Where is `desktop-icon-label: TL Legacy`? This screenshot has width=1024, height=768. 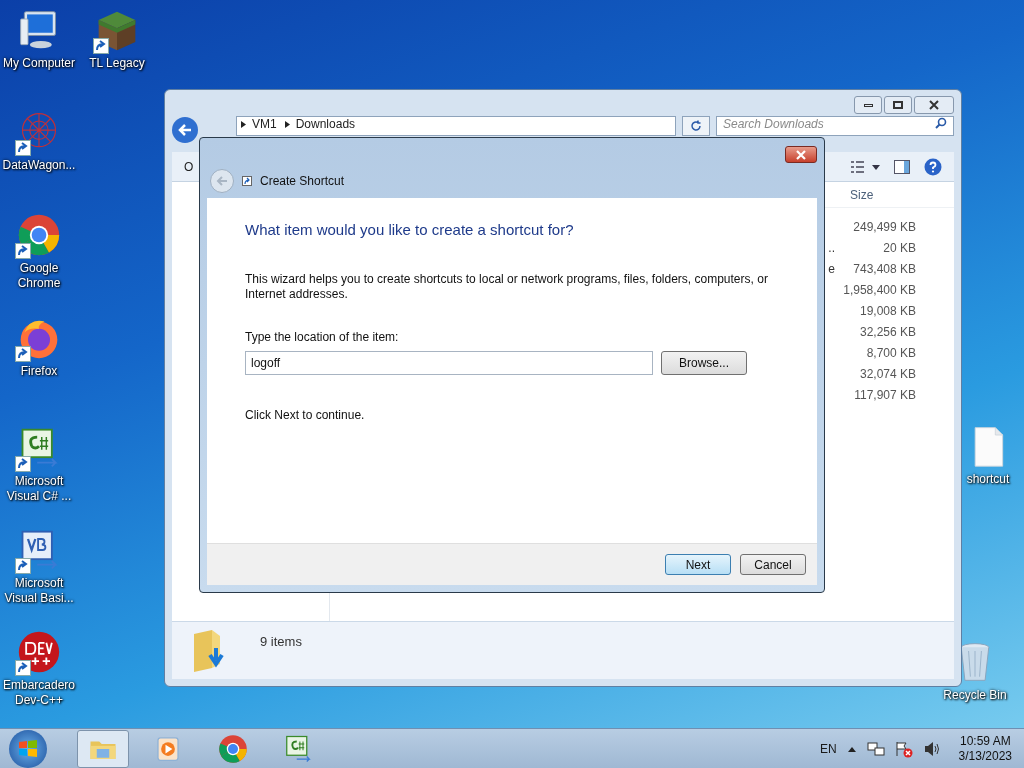
desktop-icon-label: TL Legacy is located at coordinates (117, 63).